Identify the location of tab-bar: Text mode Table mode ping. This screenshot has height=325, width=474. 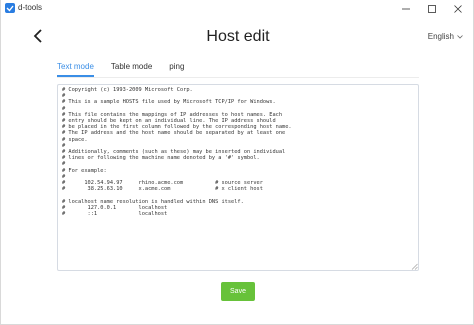
(129, 69).